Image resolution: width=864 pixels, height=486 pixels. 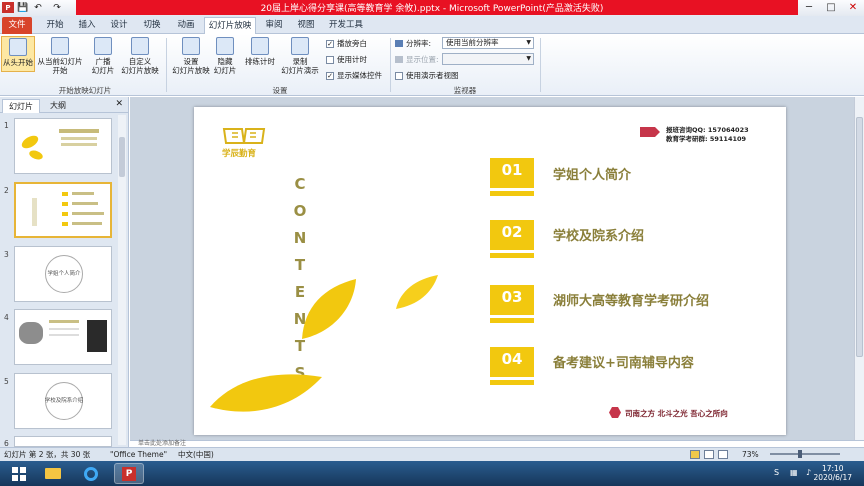 I want to click on panel-scrollbar, so click(x=122, y=280).